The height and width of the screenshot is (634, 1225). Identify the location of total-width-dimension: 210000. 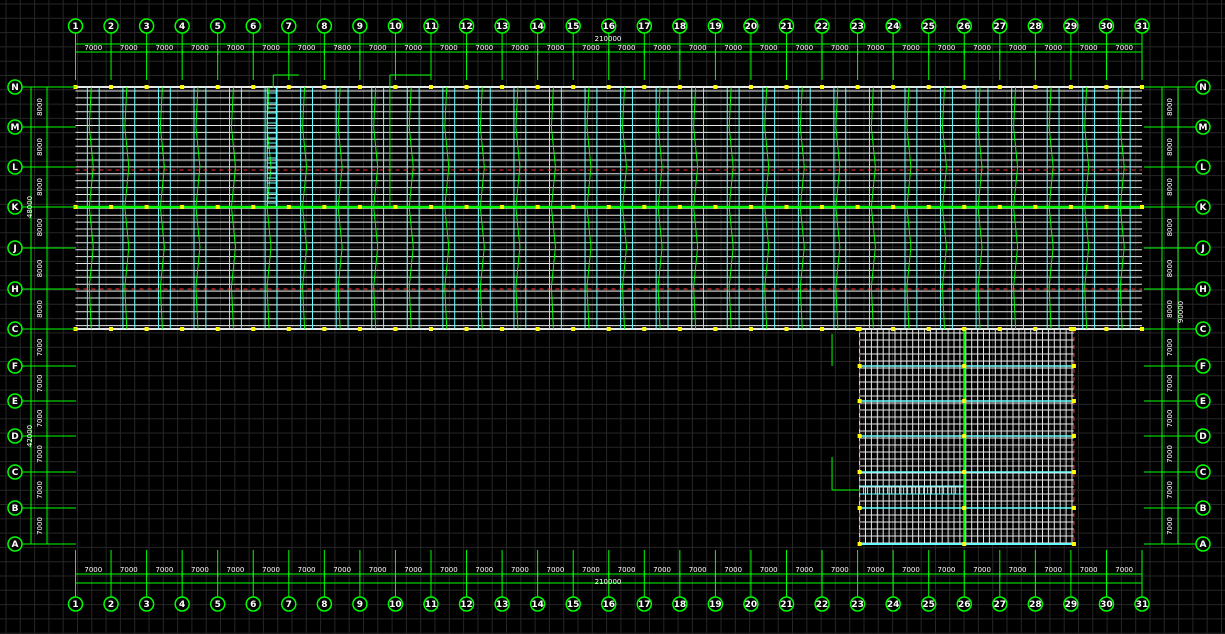
(608, 582).